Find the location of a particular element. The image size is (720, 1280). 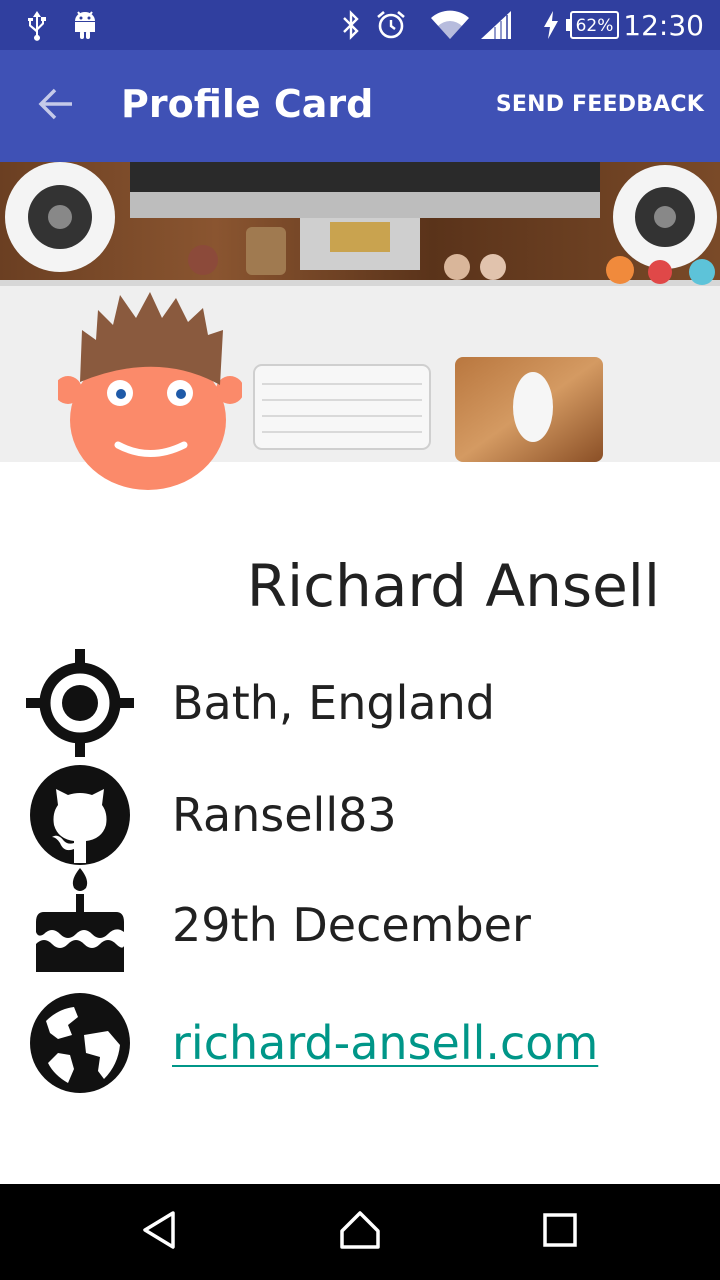

nav-recents-button is located at coordinates (560, 1232).